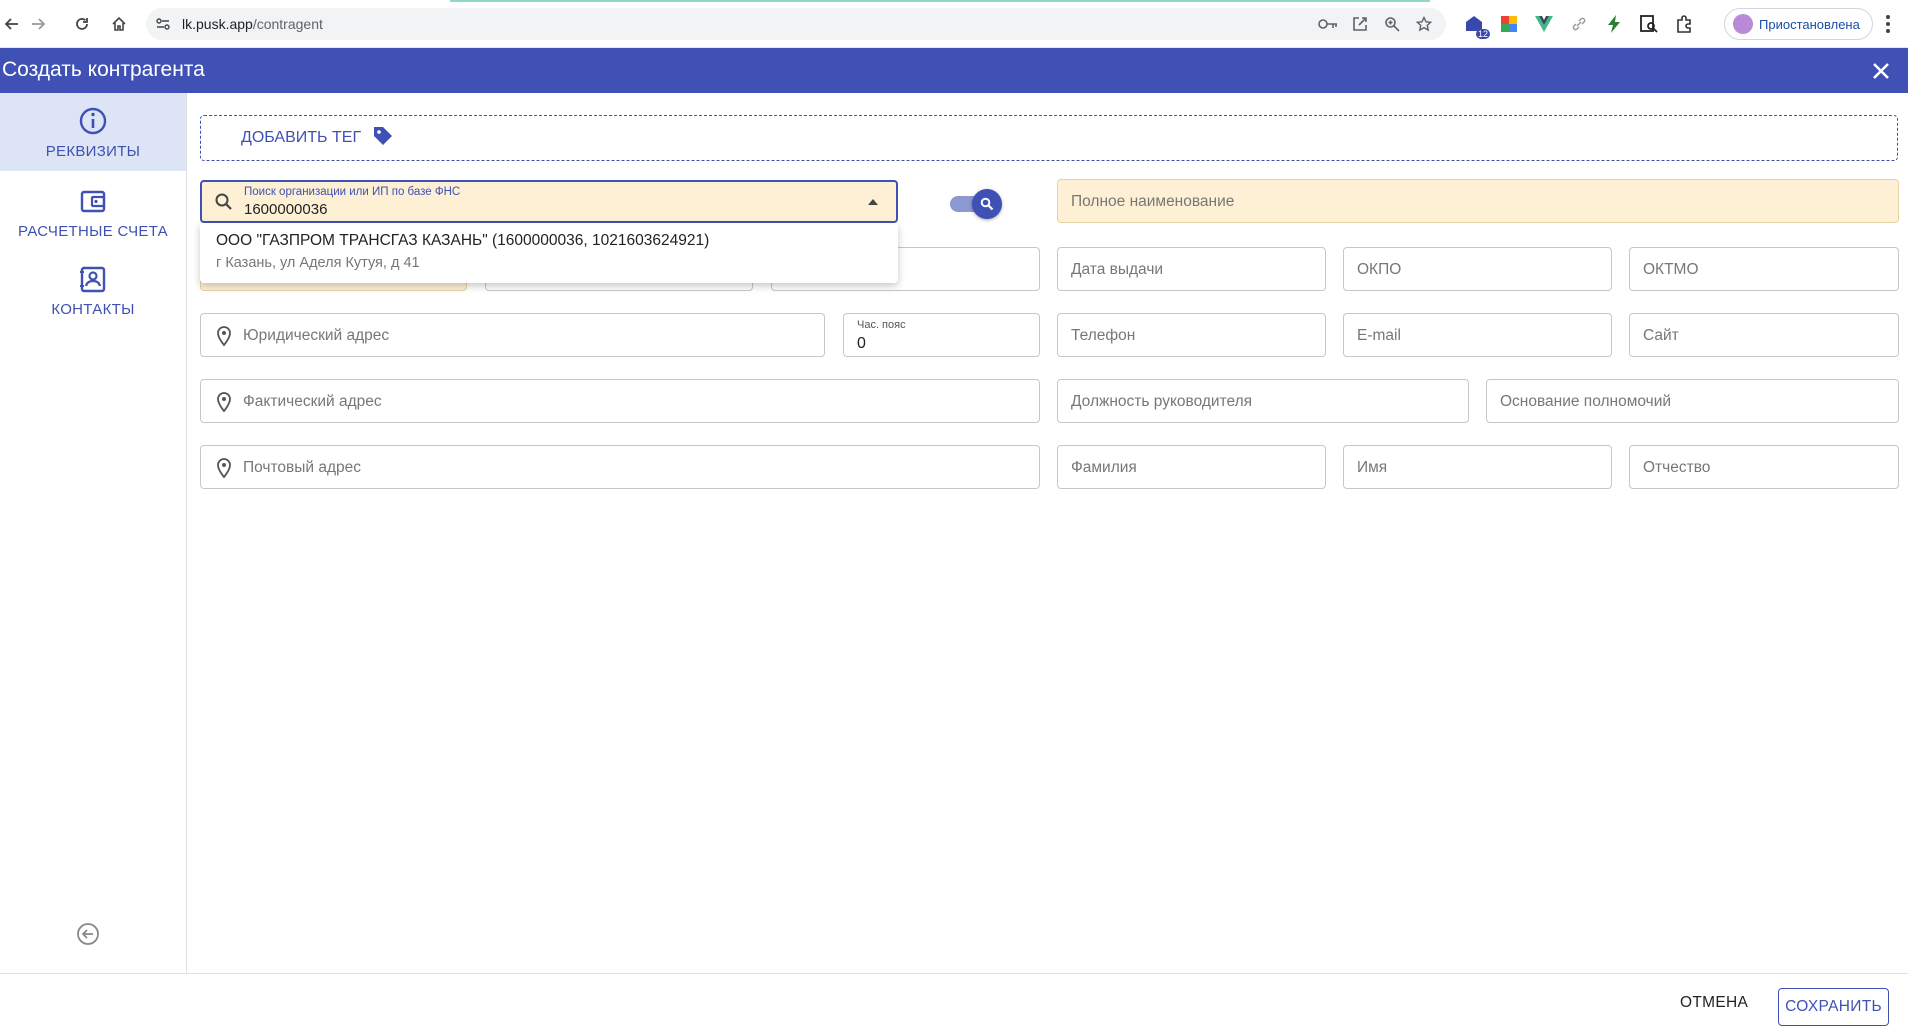  What do you see at coordinates (301, 137) in the screenshot?
I see `add-tag-label: ДОБАВИТЬ ТЕГ` at bounding box center [301, 137].